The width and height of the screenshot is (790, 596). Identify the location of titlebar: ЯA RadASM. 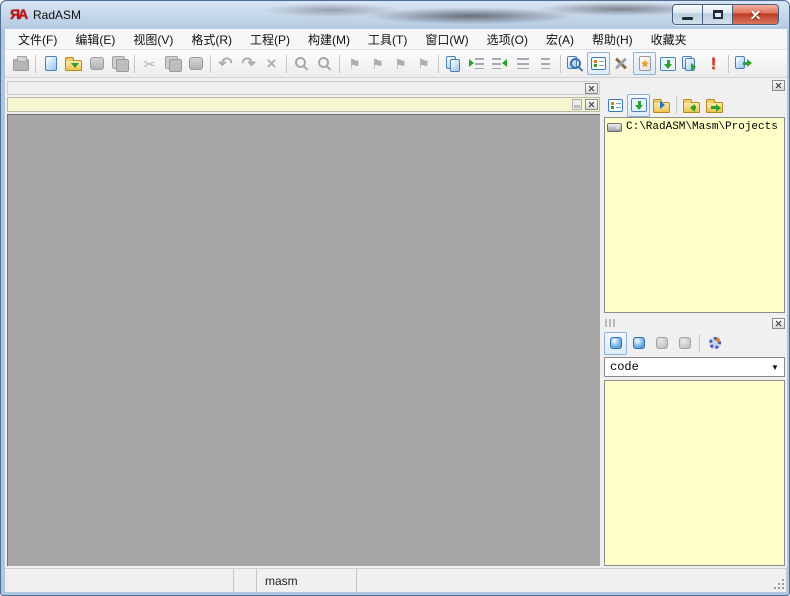
(395, 15).